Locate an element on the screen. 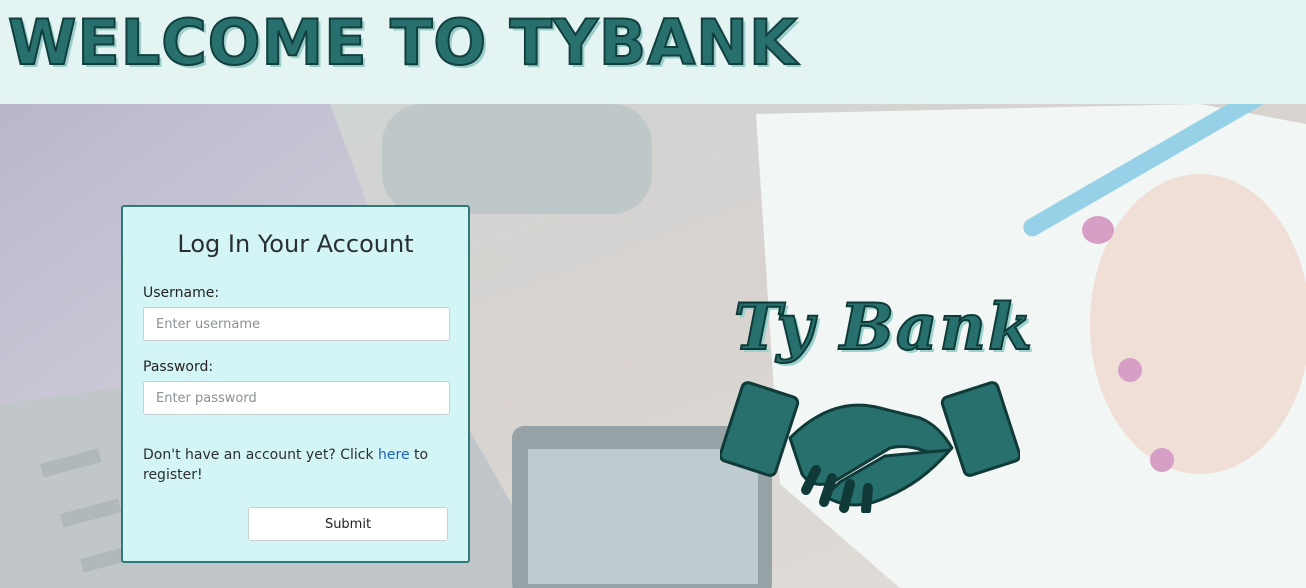  register-link: here is located at coordinates (394, 455).